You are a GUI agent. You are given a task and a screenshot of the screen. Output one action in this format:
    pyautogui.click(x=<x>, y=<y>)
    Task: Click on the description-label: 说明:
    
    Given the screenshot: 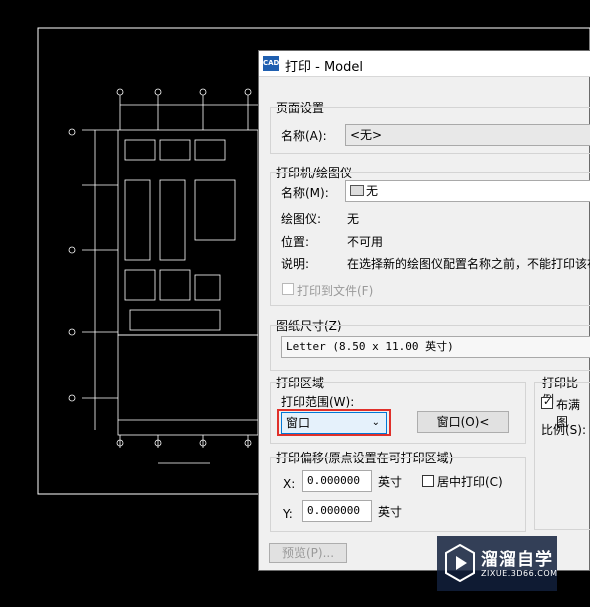 What is the action you would take?
    pyautogui.click(x=295, y=264)
    